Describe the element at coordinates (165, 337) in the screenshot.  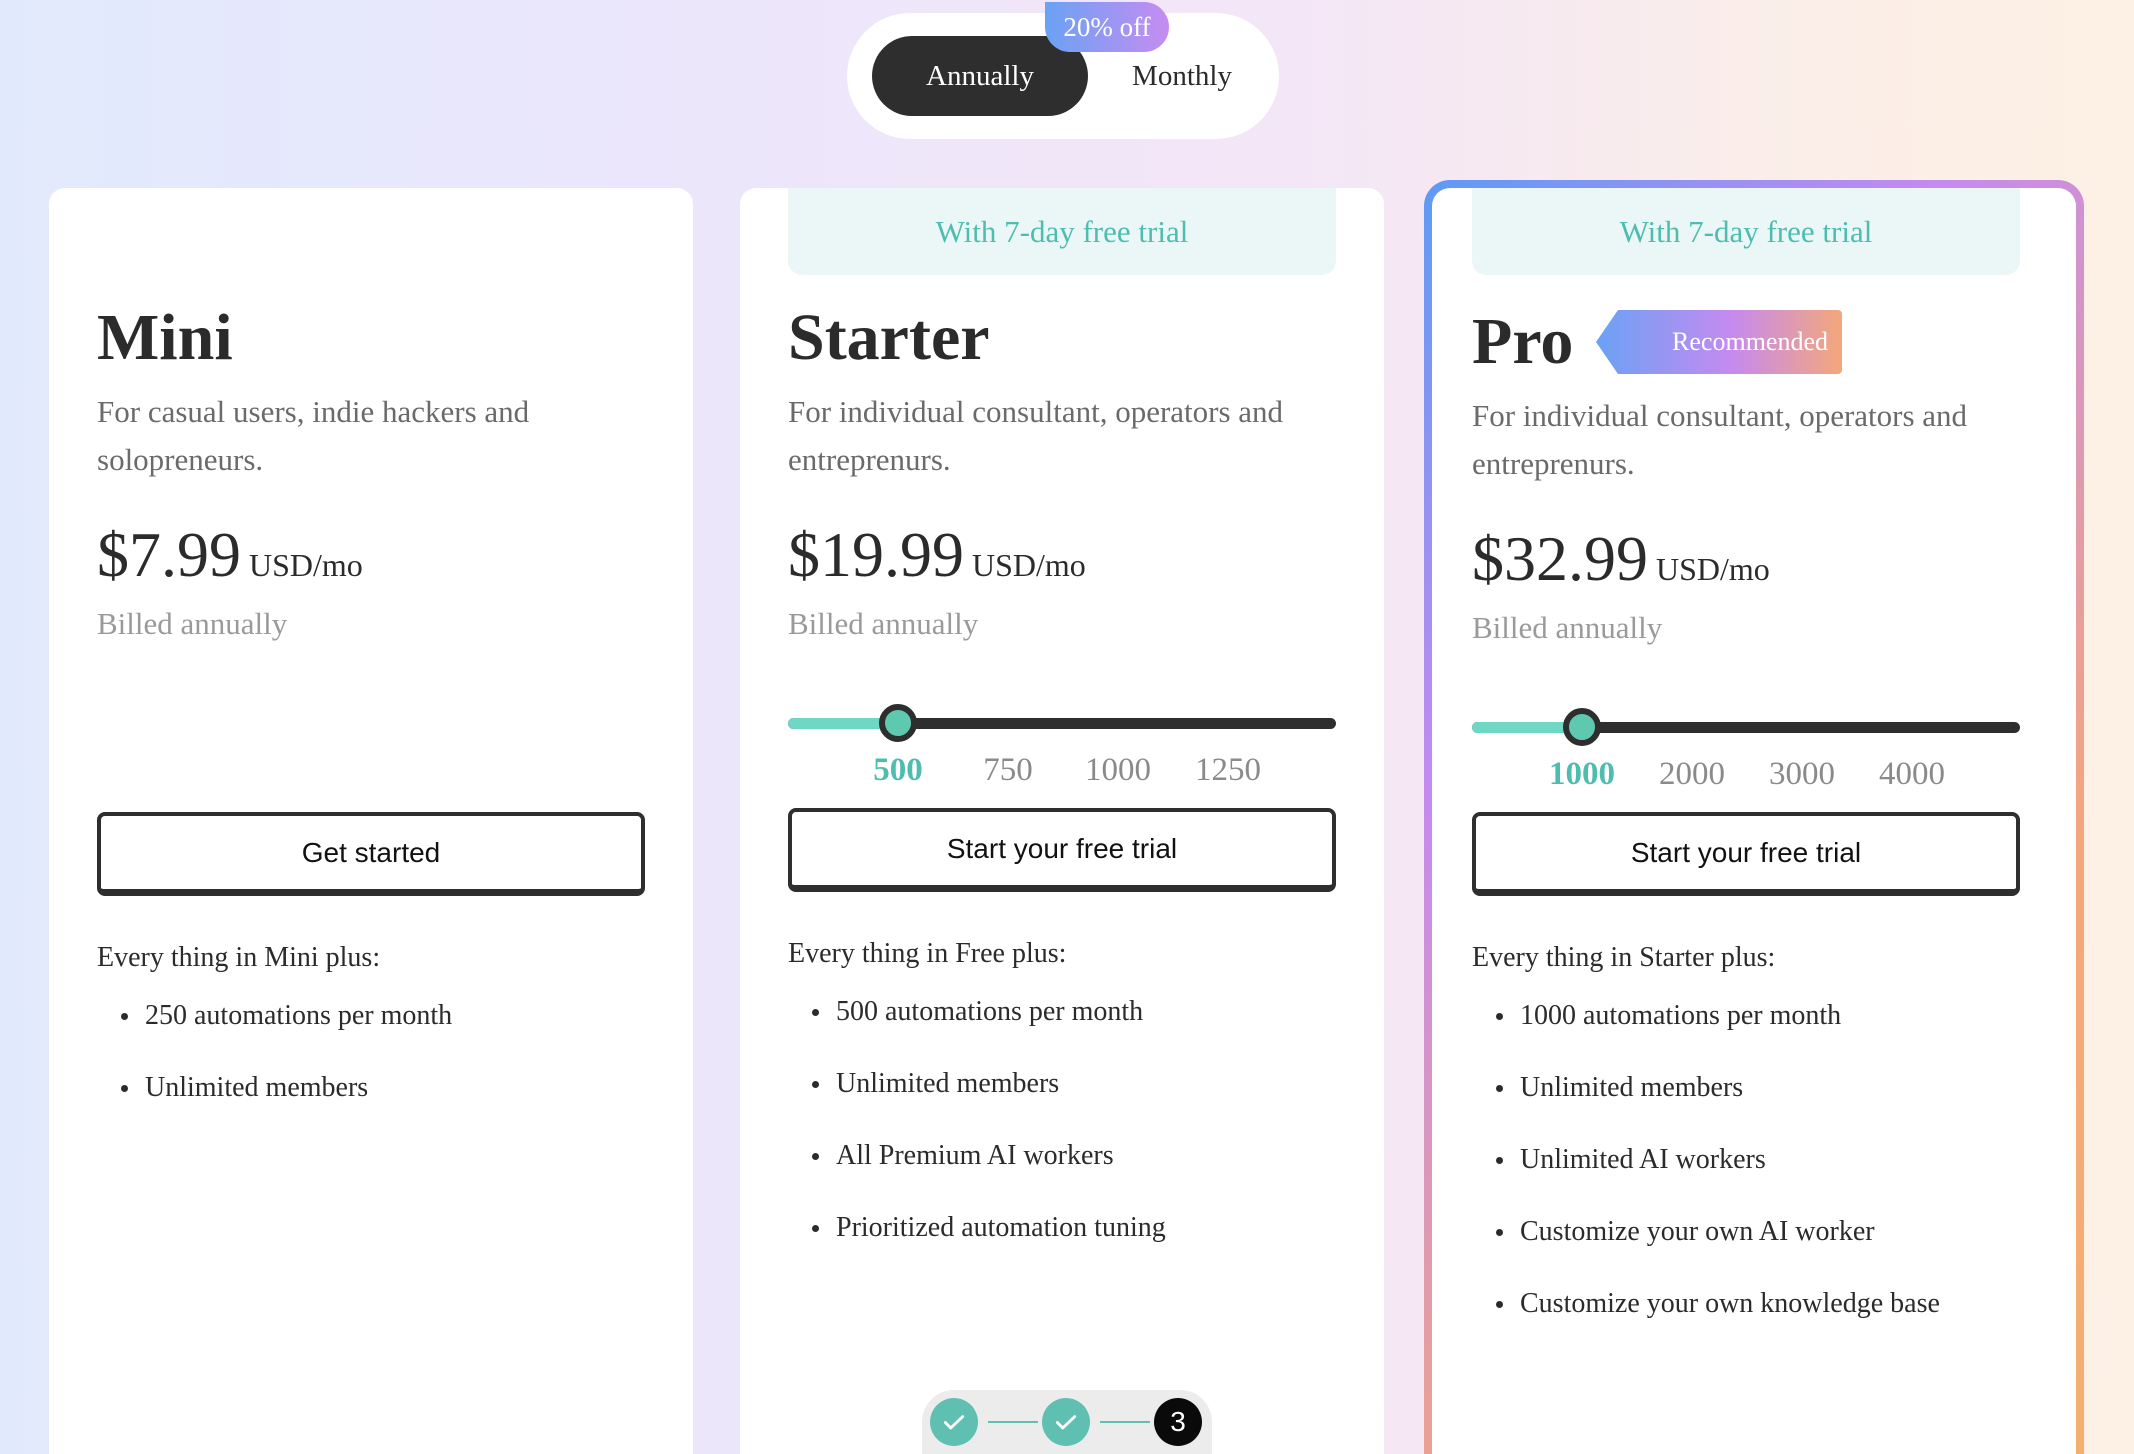
I see `plan-name: Mini` at that location.